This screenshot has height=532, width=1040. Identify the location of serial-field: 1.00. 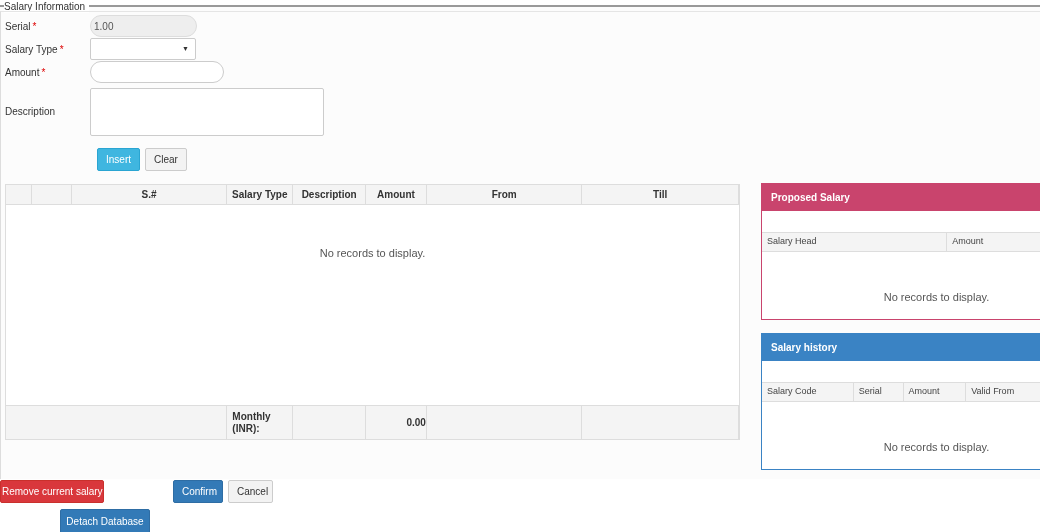
(143, 26).